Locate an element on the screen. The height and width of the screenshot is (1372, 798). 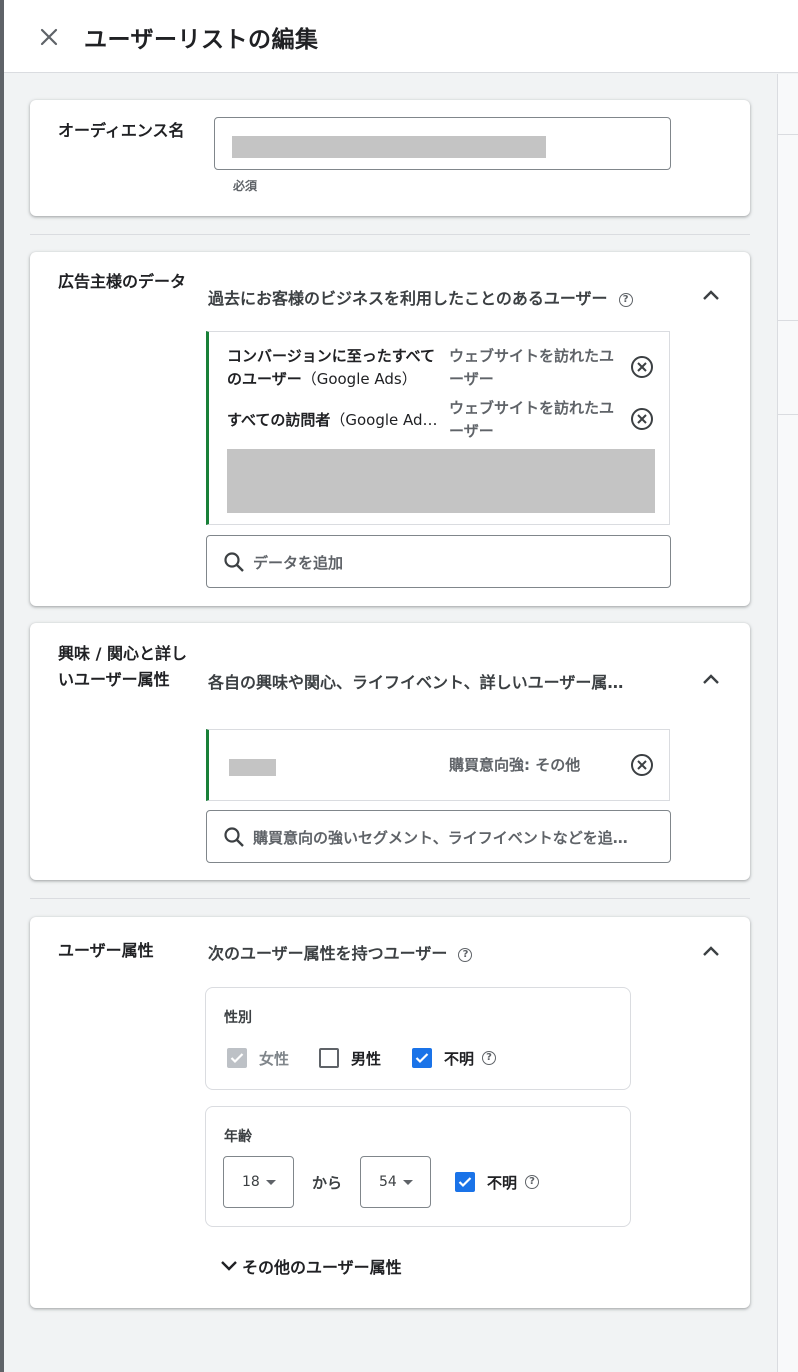
selected-interests-list: 購買意向強: その他 is located at coordinates (438, 765).